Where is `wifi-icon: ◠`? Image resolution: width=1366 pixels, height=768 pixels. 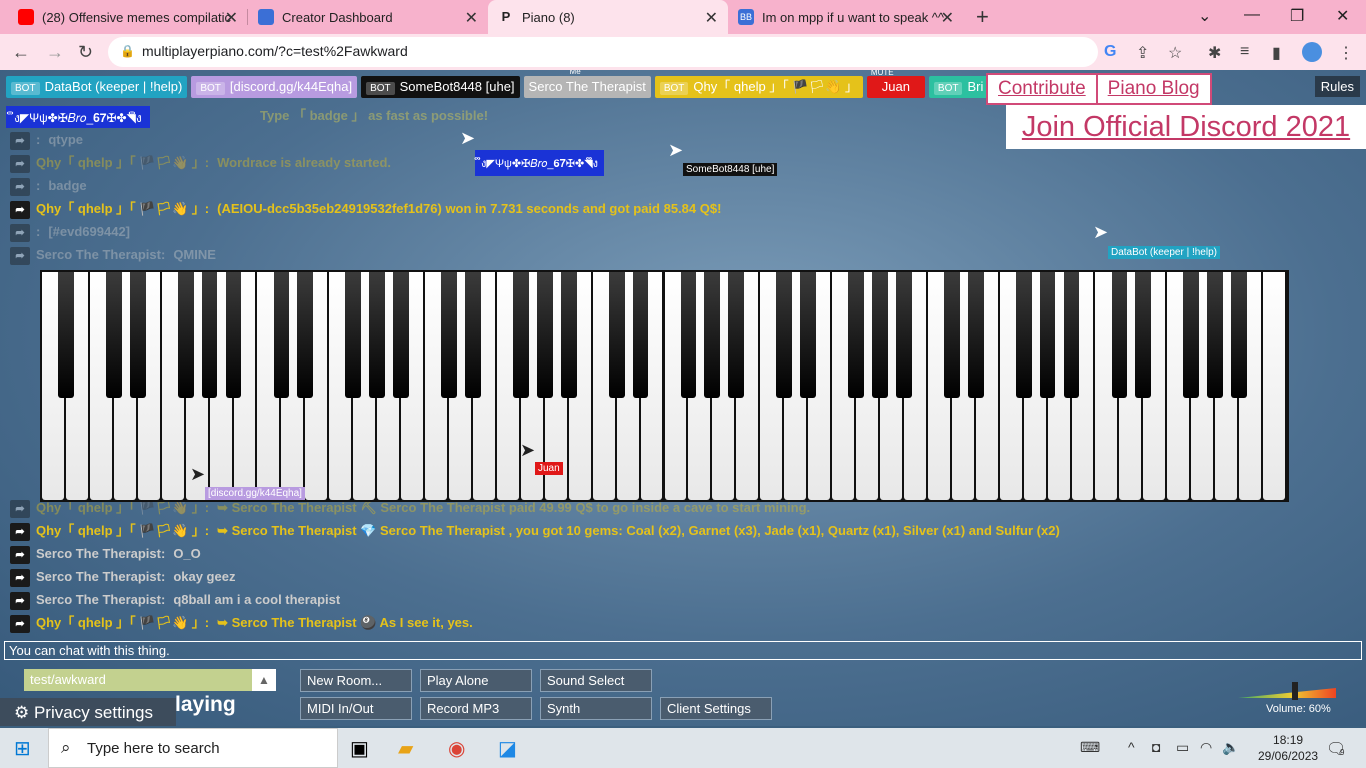 wifi-icon: ◠ is located at coordinates (1206, 747).